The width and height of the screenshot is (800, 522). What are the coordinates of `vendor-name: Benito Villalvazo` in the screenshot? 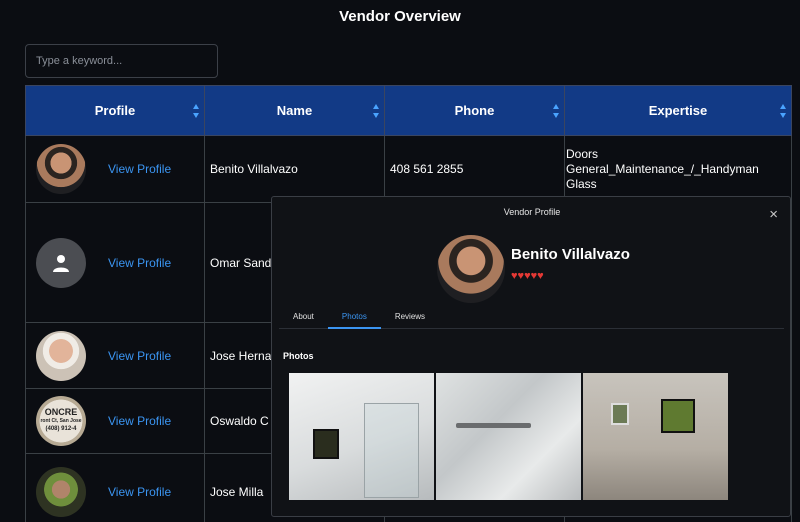 It's located at (294, 169).